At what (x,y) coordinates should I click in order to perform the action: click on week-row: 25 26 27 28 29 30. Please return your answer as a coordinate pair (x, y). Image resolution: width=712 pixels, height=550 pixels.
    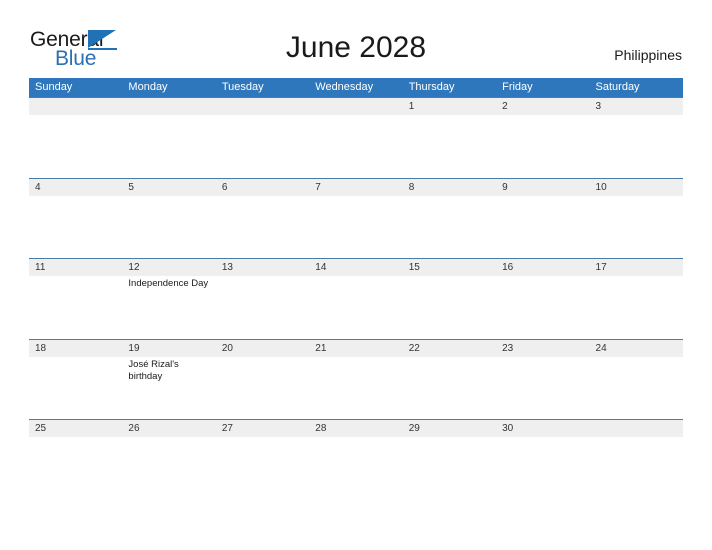
    Looking at the image, I should click on (356, 459).